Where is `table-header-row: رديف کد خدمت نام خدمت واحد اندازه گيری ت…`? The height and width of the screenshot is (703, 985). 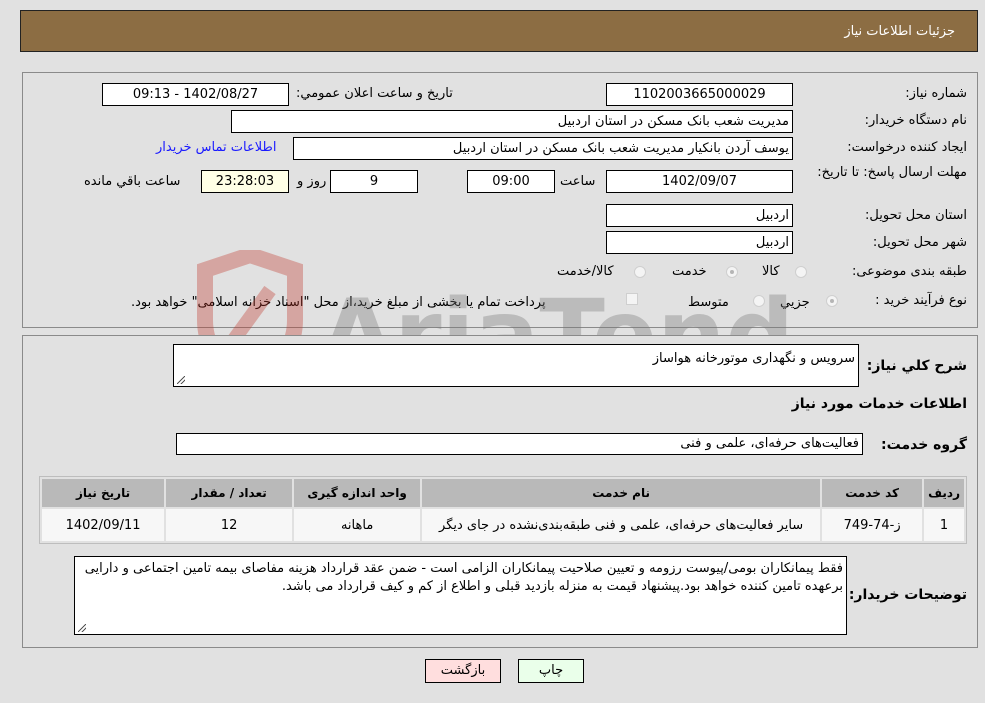
table-header-row: رديف کد خدمت نام خدمت واحد اندازه گيری ت… is located at coordinates (503, 493).